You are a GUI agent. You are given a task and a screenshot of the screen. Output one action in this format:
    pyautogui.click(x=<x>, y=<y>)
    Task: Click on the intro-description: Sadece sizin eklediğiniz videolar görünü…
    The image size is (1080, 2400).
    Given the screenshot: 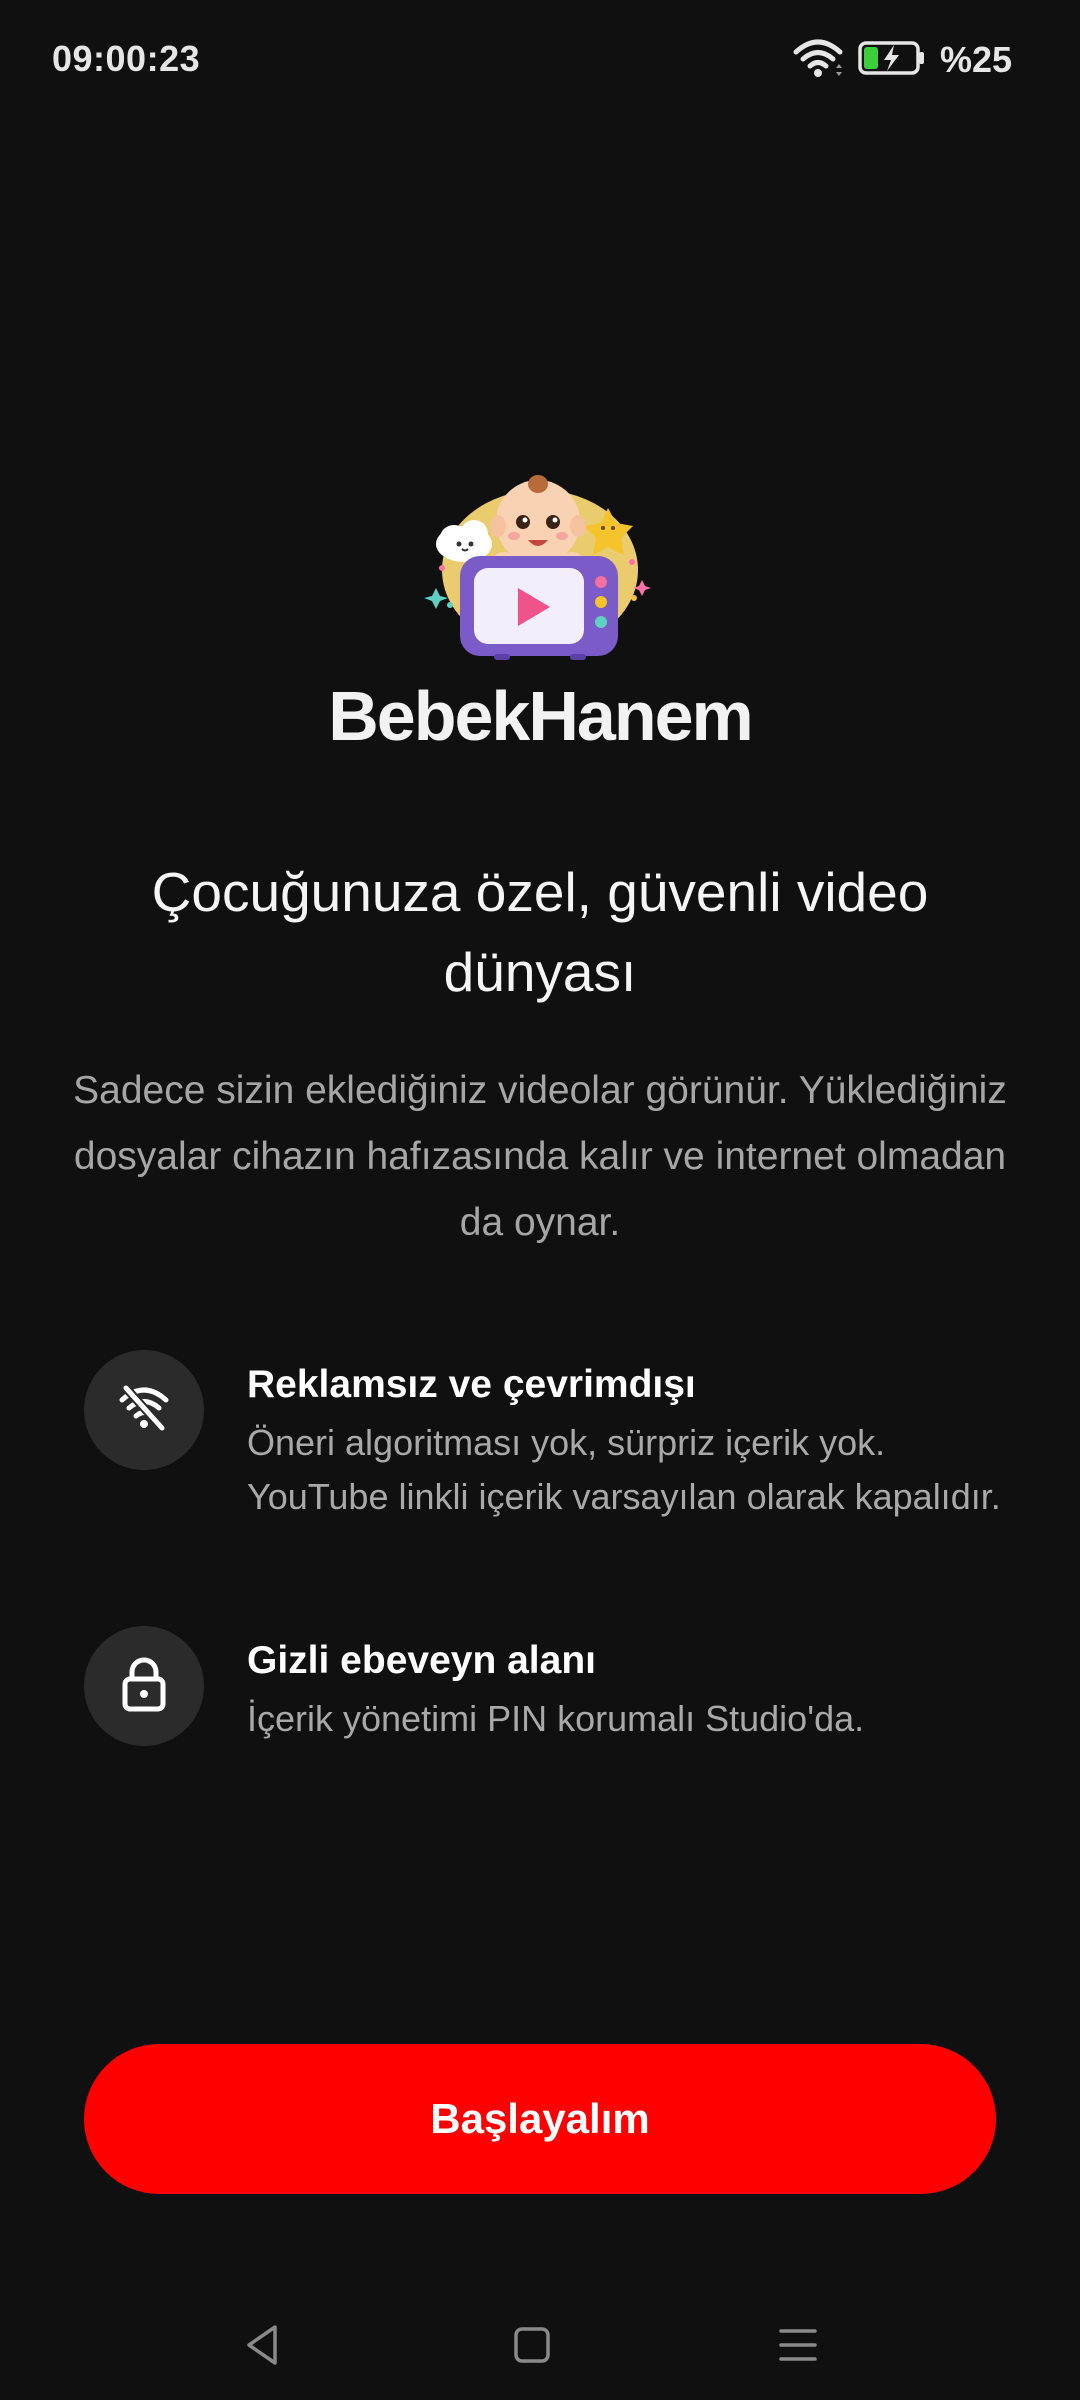 What is the action you would take?
    pyautogui.click(x=540, y=1156)
    